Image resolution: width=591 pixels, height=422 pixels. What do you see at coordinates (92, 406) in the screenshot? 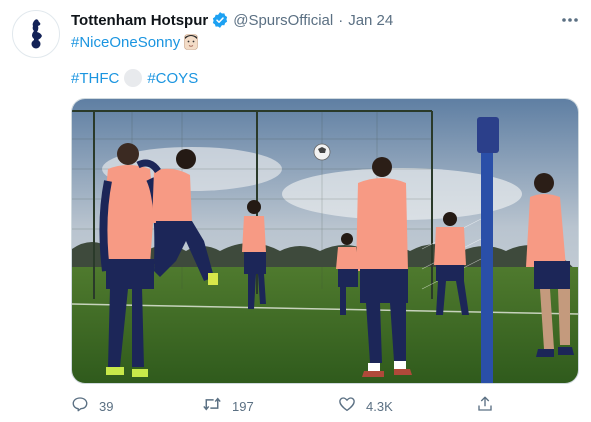
I see `reply-button: 39` at bounding box center [92, 406].